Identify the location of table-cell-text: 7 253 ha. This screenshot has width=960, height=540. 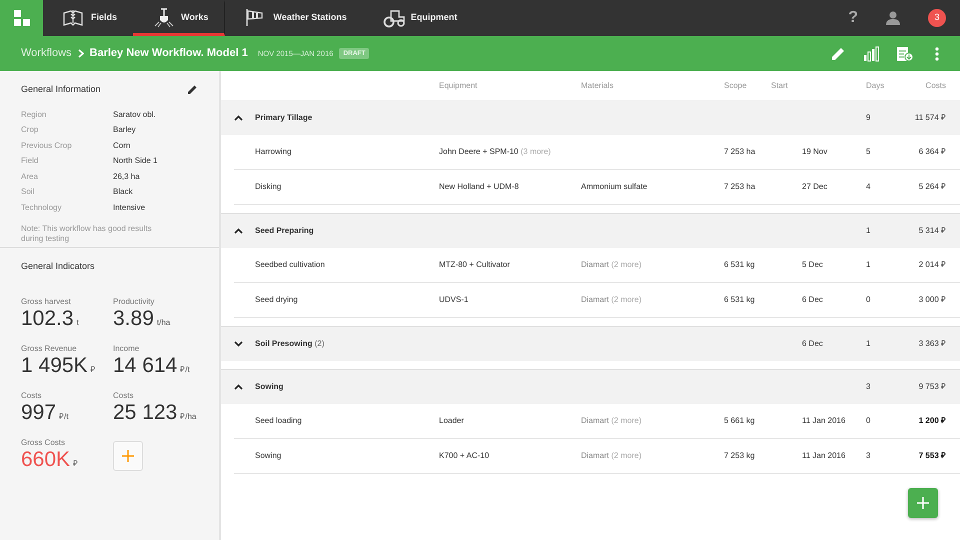
(739, 152).